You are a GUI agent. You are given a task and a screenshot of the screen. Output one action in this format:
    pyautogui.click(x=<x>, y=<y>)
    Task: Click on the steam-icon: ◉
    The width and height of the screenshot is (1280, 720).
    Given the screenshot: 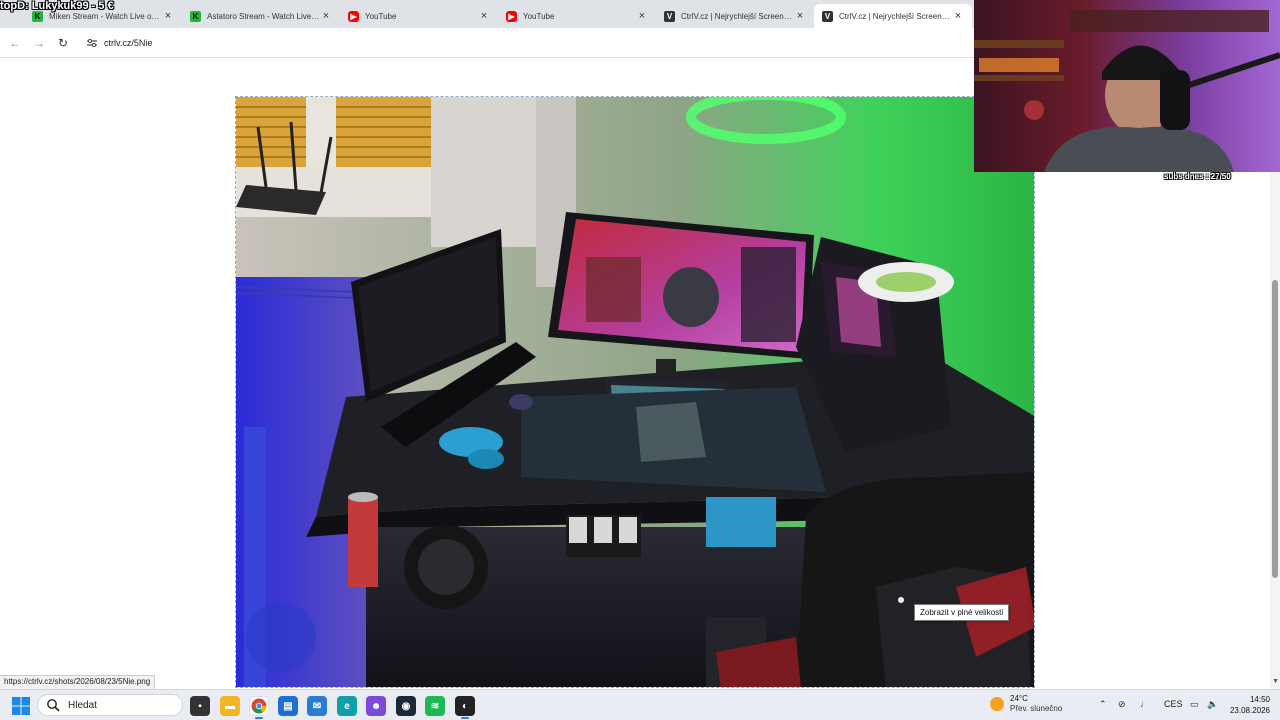 What is the action you would take?
    pyautogui.click(x=406, y=706)
    